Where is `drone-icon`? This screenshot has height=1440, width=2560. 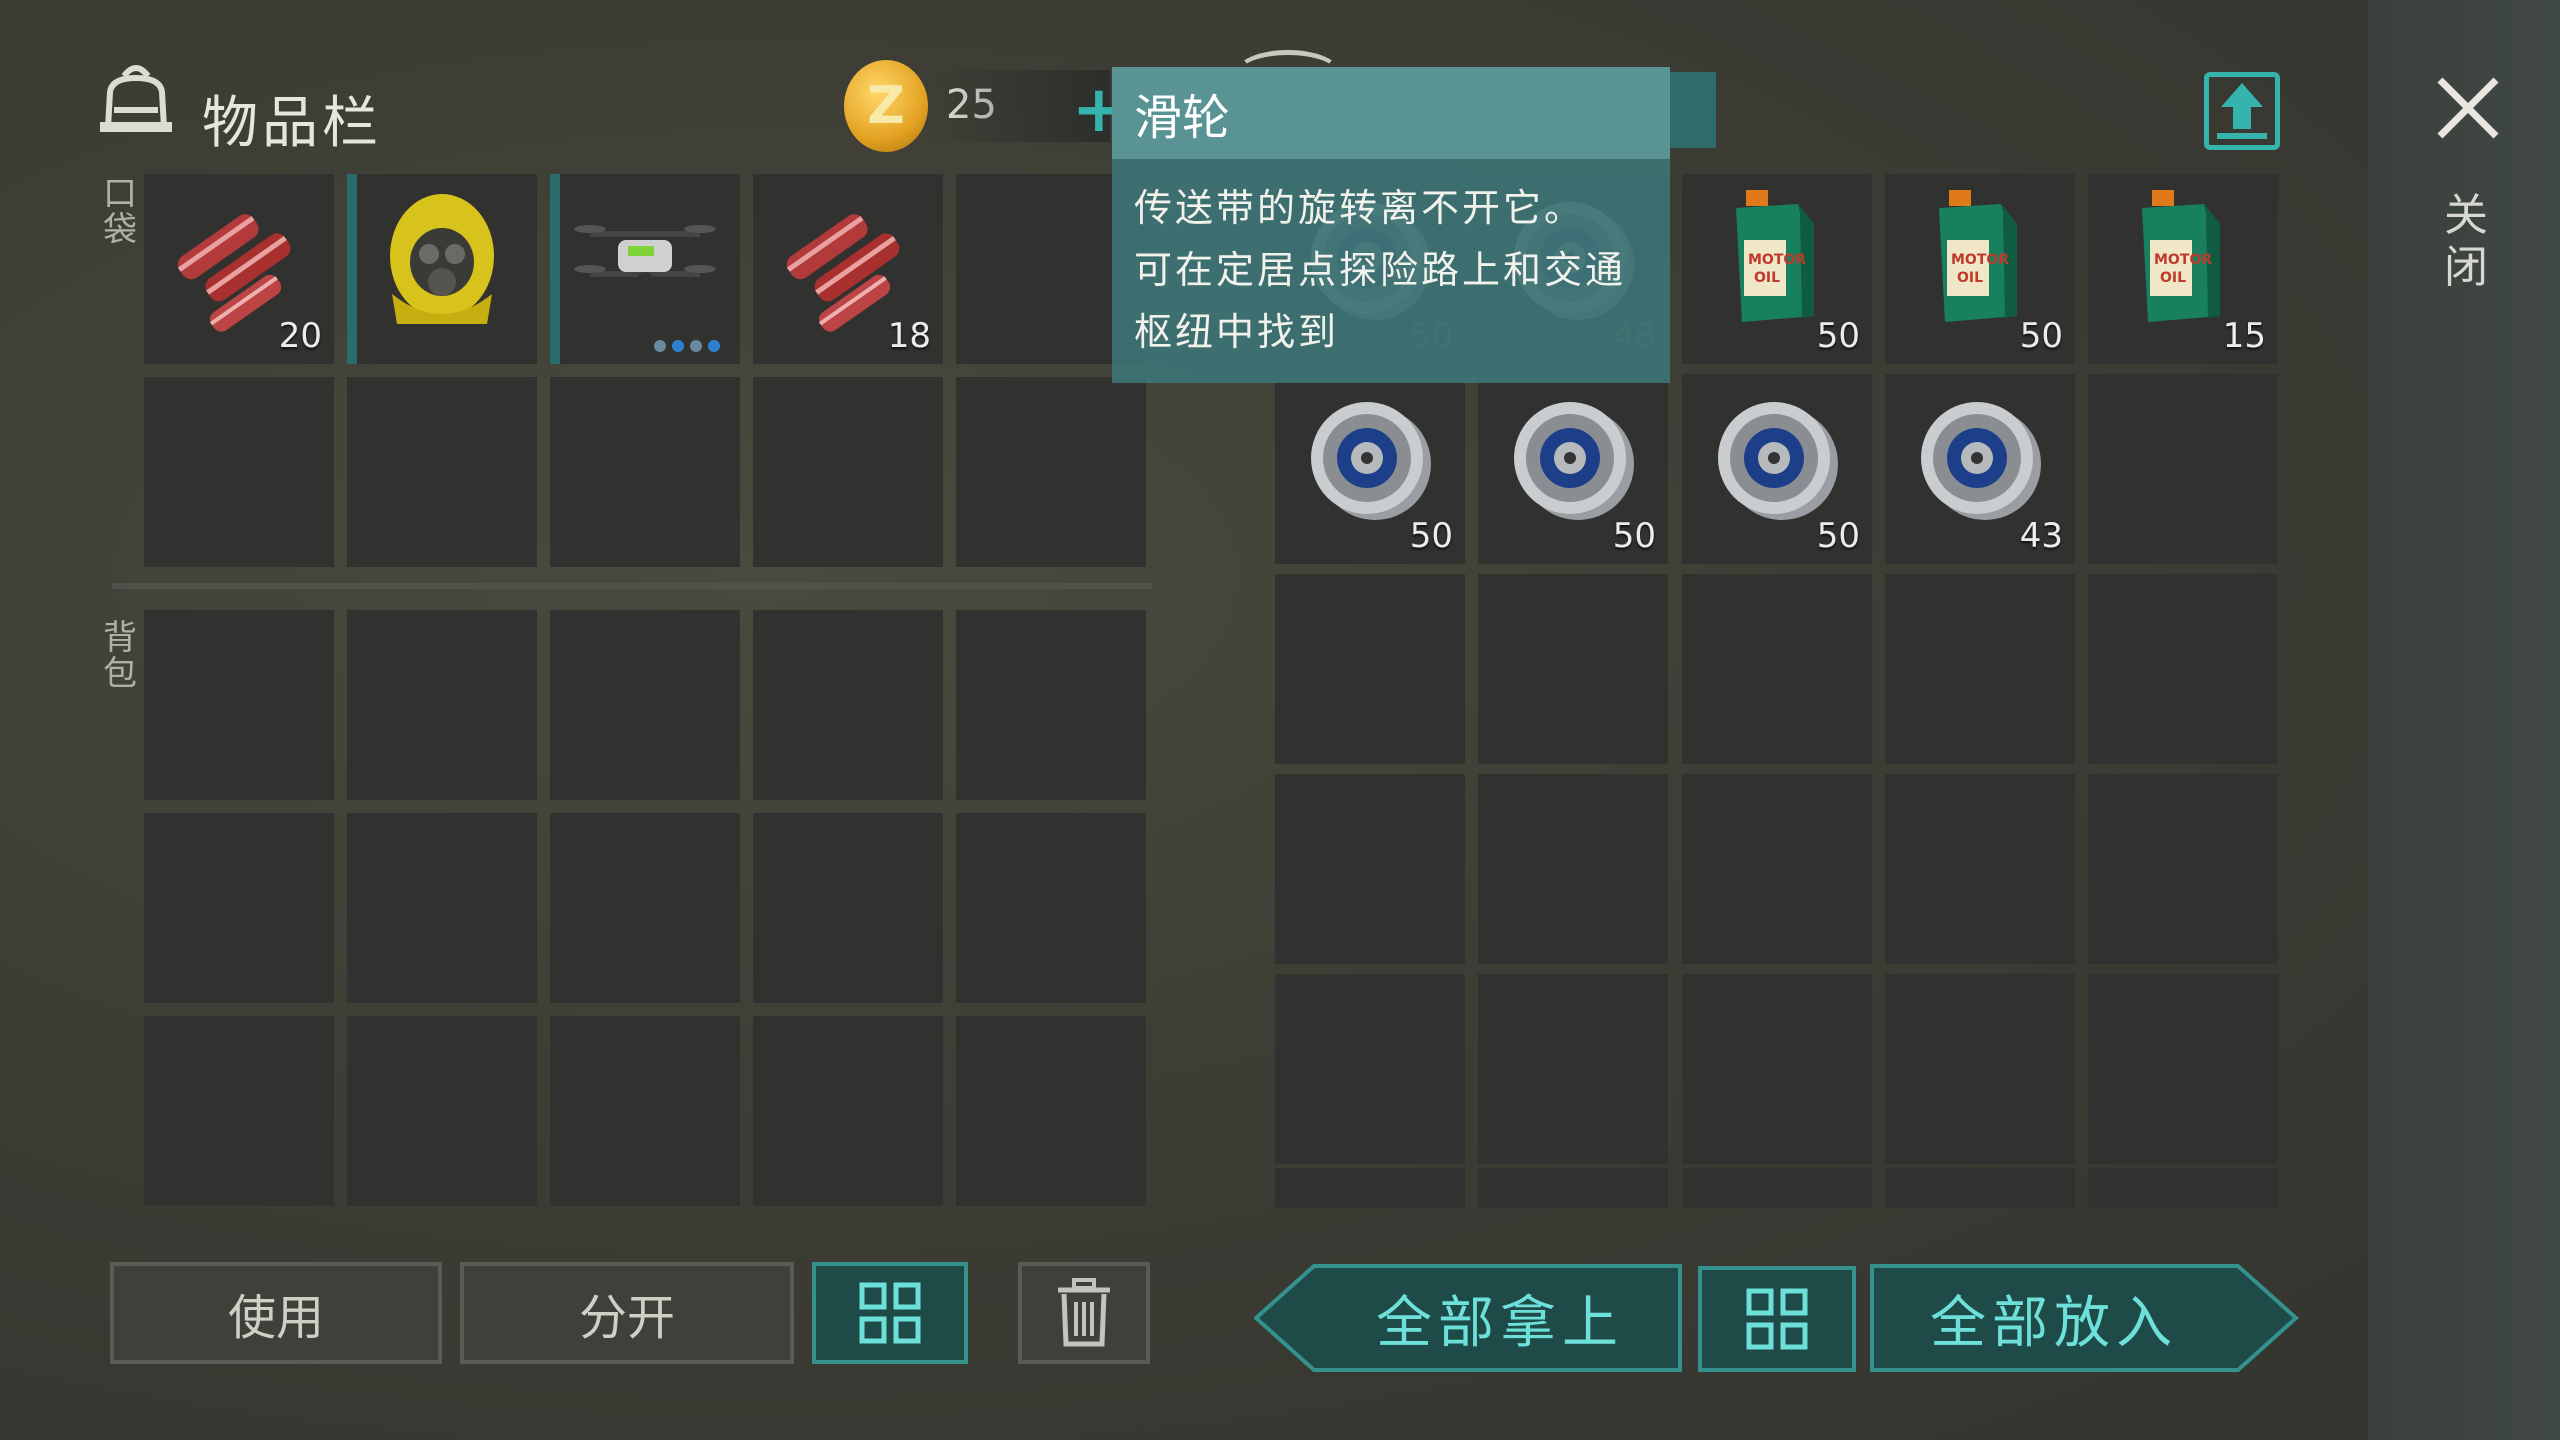
drone-icon is located at coordinates (645, 259).